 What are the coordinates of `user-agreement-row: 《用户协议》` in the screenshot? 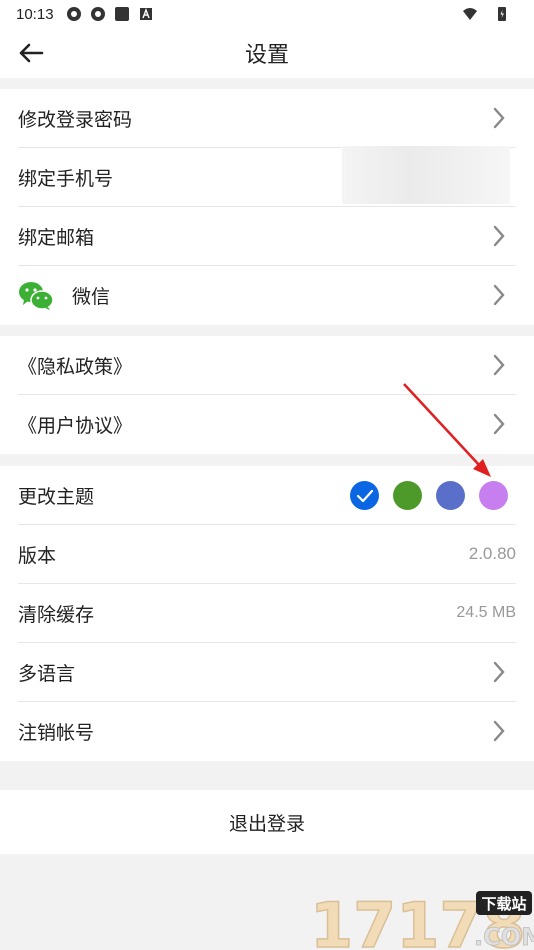 It's located at (267, 424).